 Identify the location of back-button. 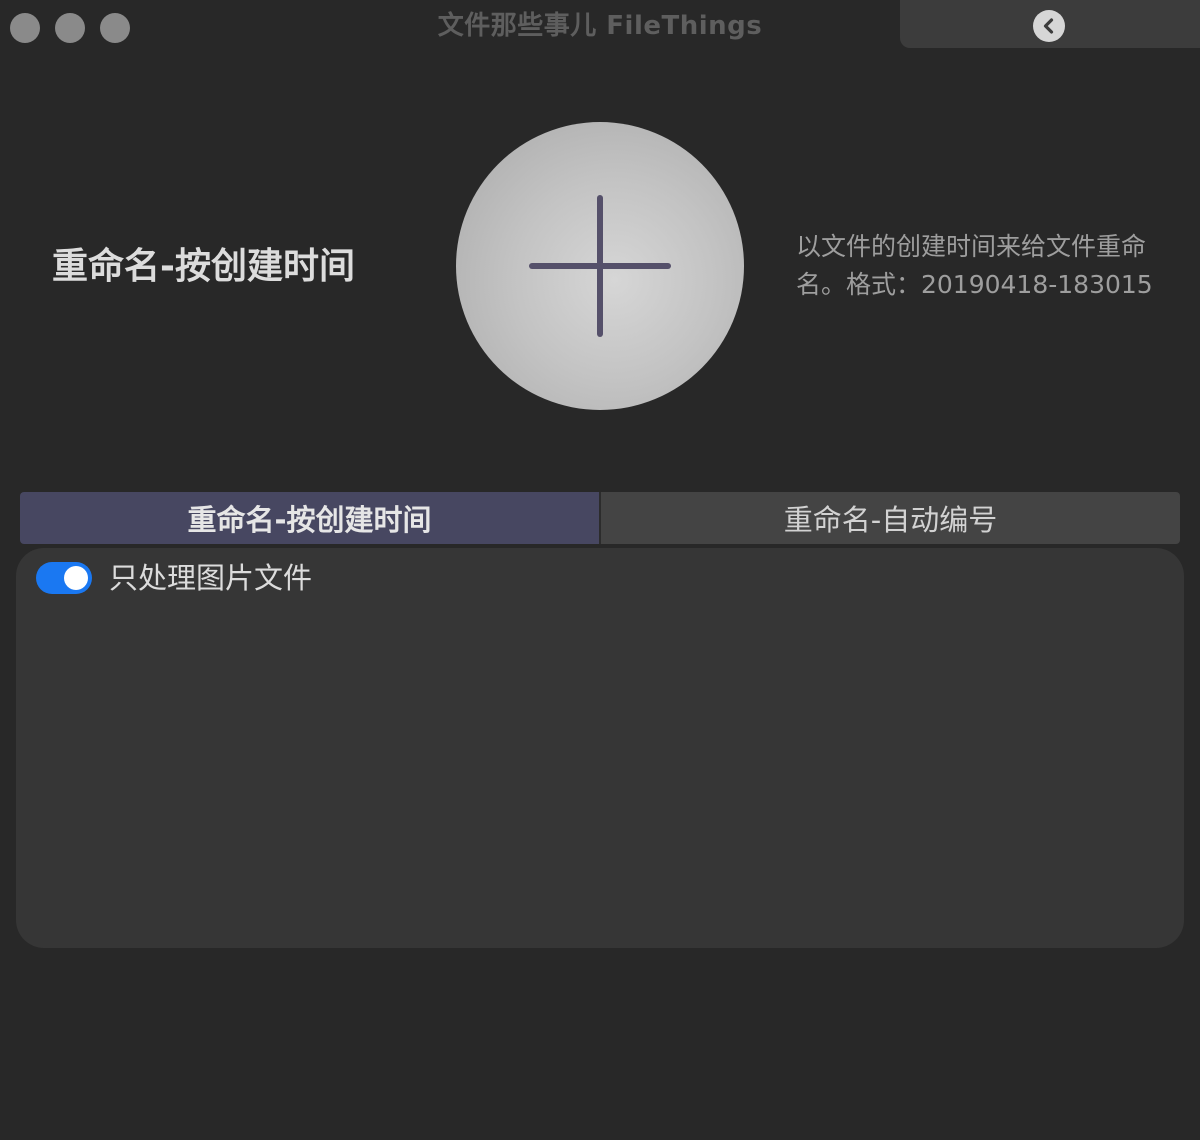
(1049, 26).